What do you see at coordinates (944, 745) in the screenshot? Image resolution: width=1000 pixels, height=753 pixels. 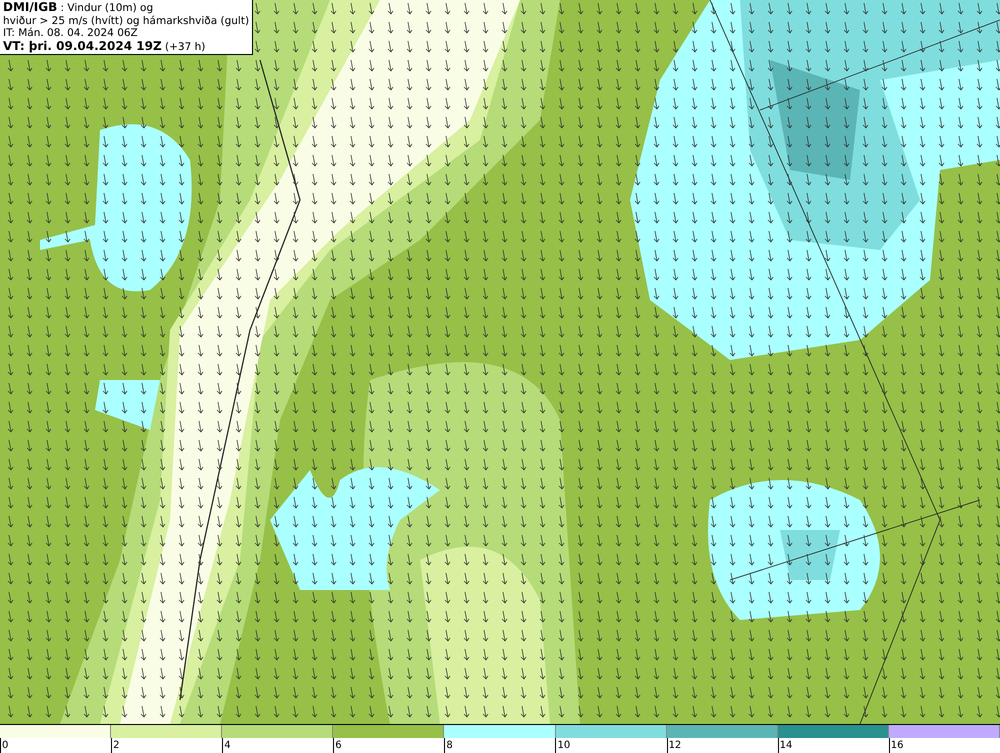 I see `legend-tick-label: 16` at bounding box center [944, 745].